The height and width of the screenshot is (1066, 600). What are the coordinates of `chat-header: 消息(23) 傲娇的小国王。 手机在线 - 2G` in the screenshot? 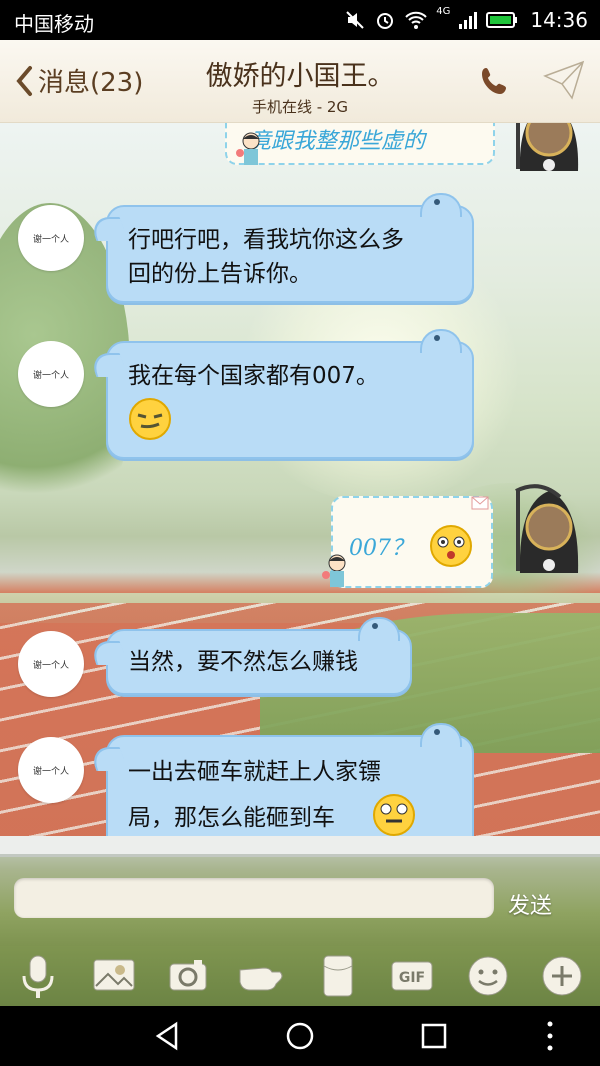 It's located at (300, 81).